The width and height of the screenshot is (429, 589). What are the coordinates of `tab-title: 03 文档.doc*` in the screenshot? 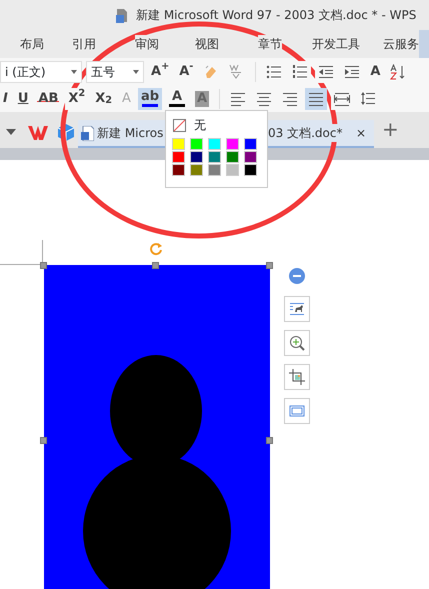 It's located at (305, 133).